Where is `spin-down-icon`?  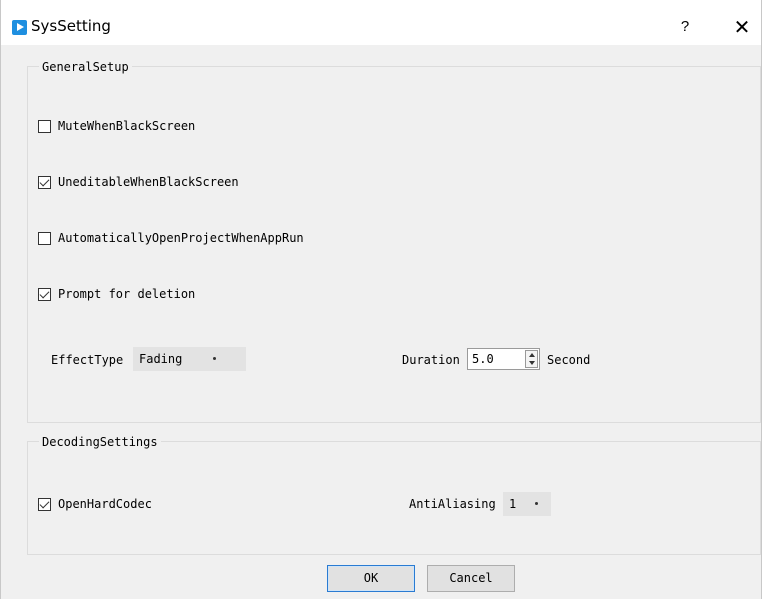
spin-down-icon is located at coordinates (532, 363).